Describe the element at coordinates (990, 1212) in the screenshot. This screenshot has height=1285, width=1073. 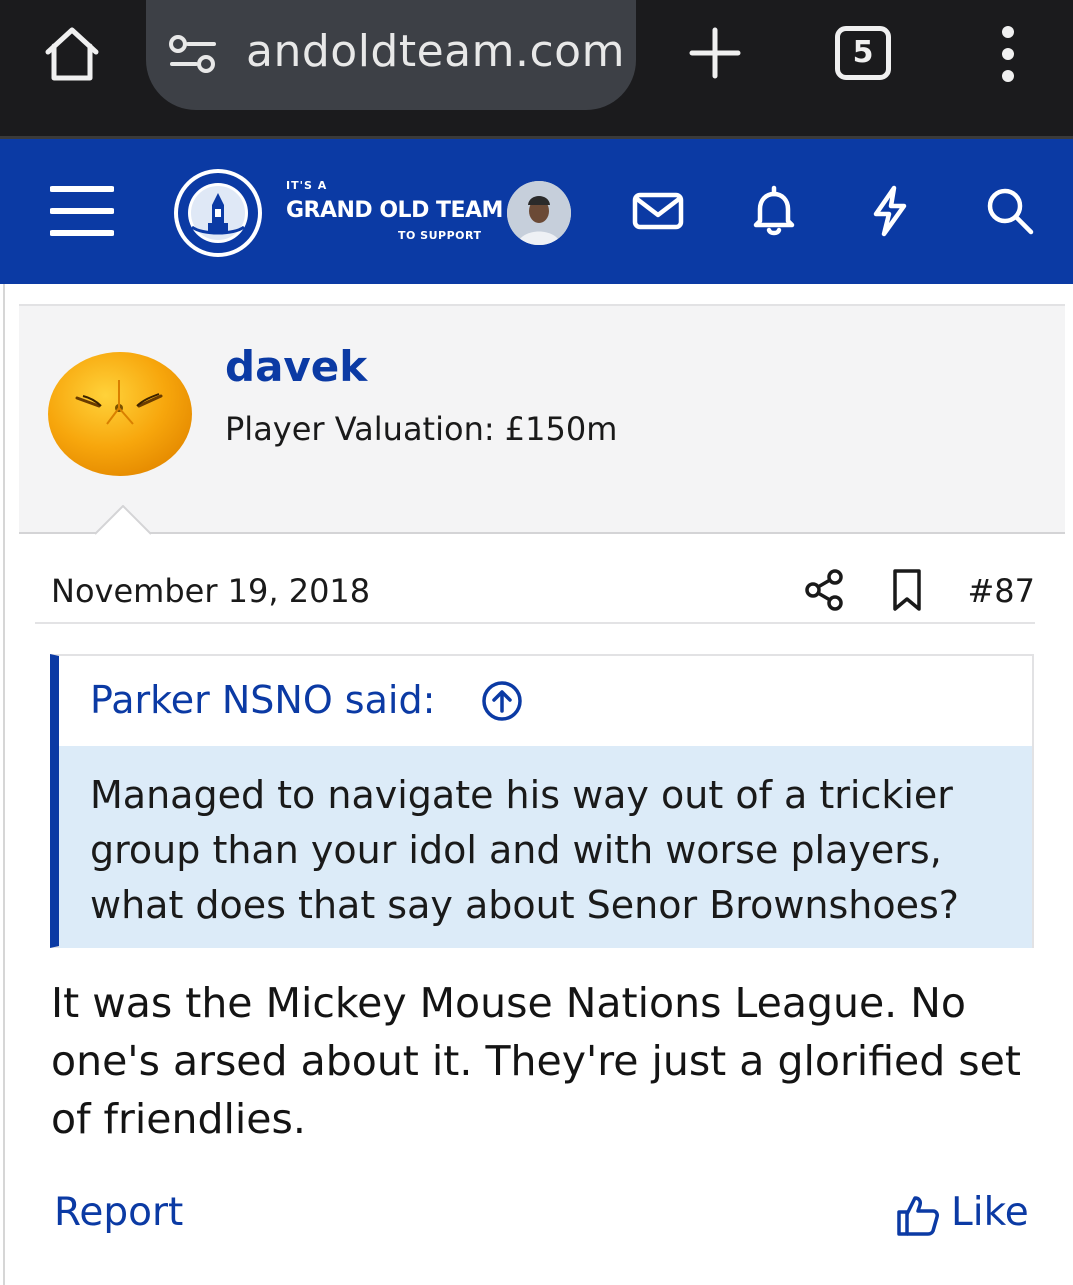
I see `like-label: Like` at that location.